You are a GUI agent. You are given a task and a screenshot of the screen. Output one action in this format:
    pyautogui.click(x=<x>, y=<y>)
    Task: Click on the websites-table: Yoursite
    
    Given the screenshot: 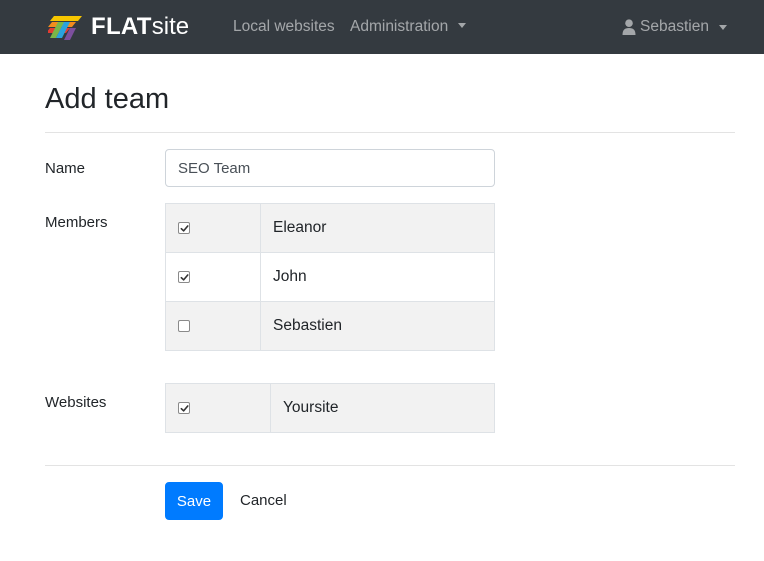 What is the action you would take?
    pyautogui.click(x=330, y=408)
    